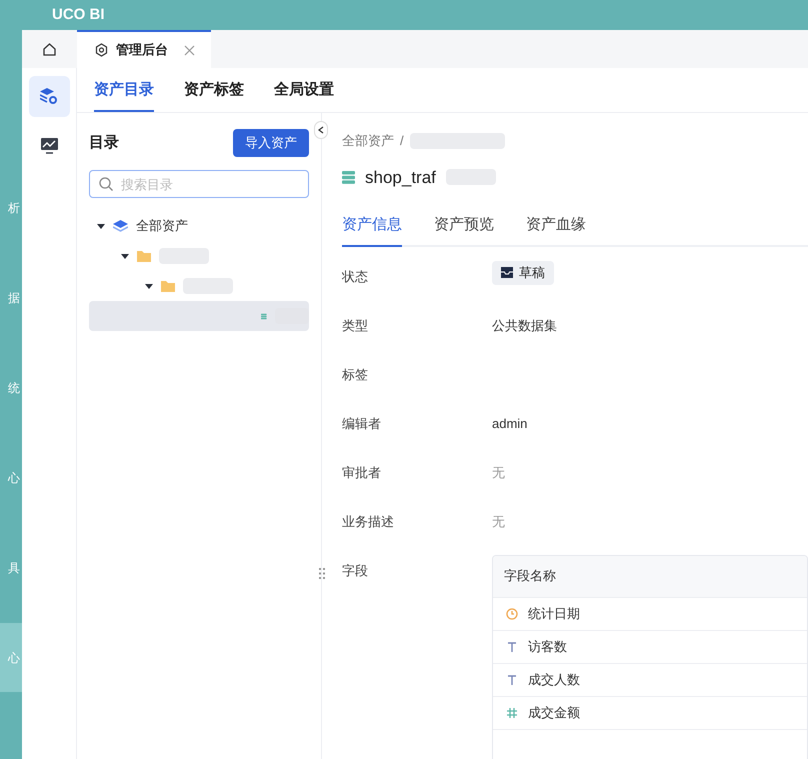 The height and width of the screenshot is (759, 808). What do you see at coordinates (291, 316) in the screenshot?
I see `blurred-text` at bounding box center [291, 316].